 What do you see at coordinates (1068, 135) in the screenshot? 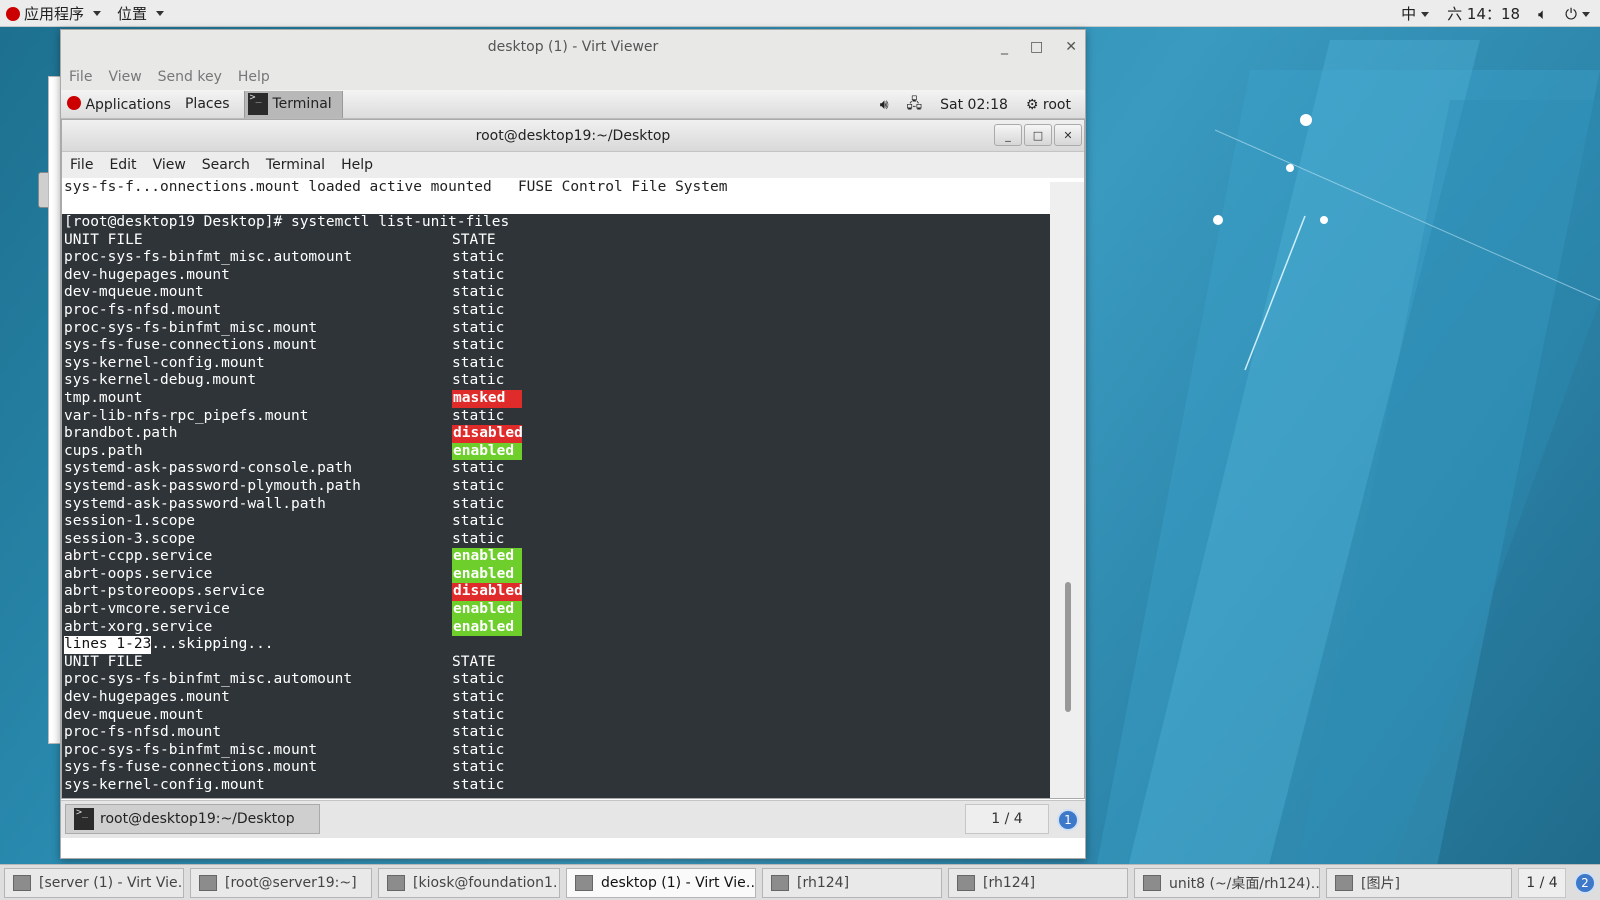
I see `terminal-close-icon: ✕` at bounding box center [1068, 135].